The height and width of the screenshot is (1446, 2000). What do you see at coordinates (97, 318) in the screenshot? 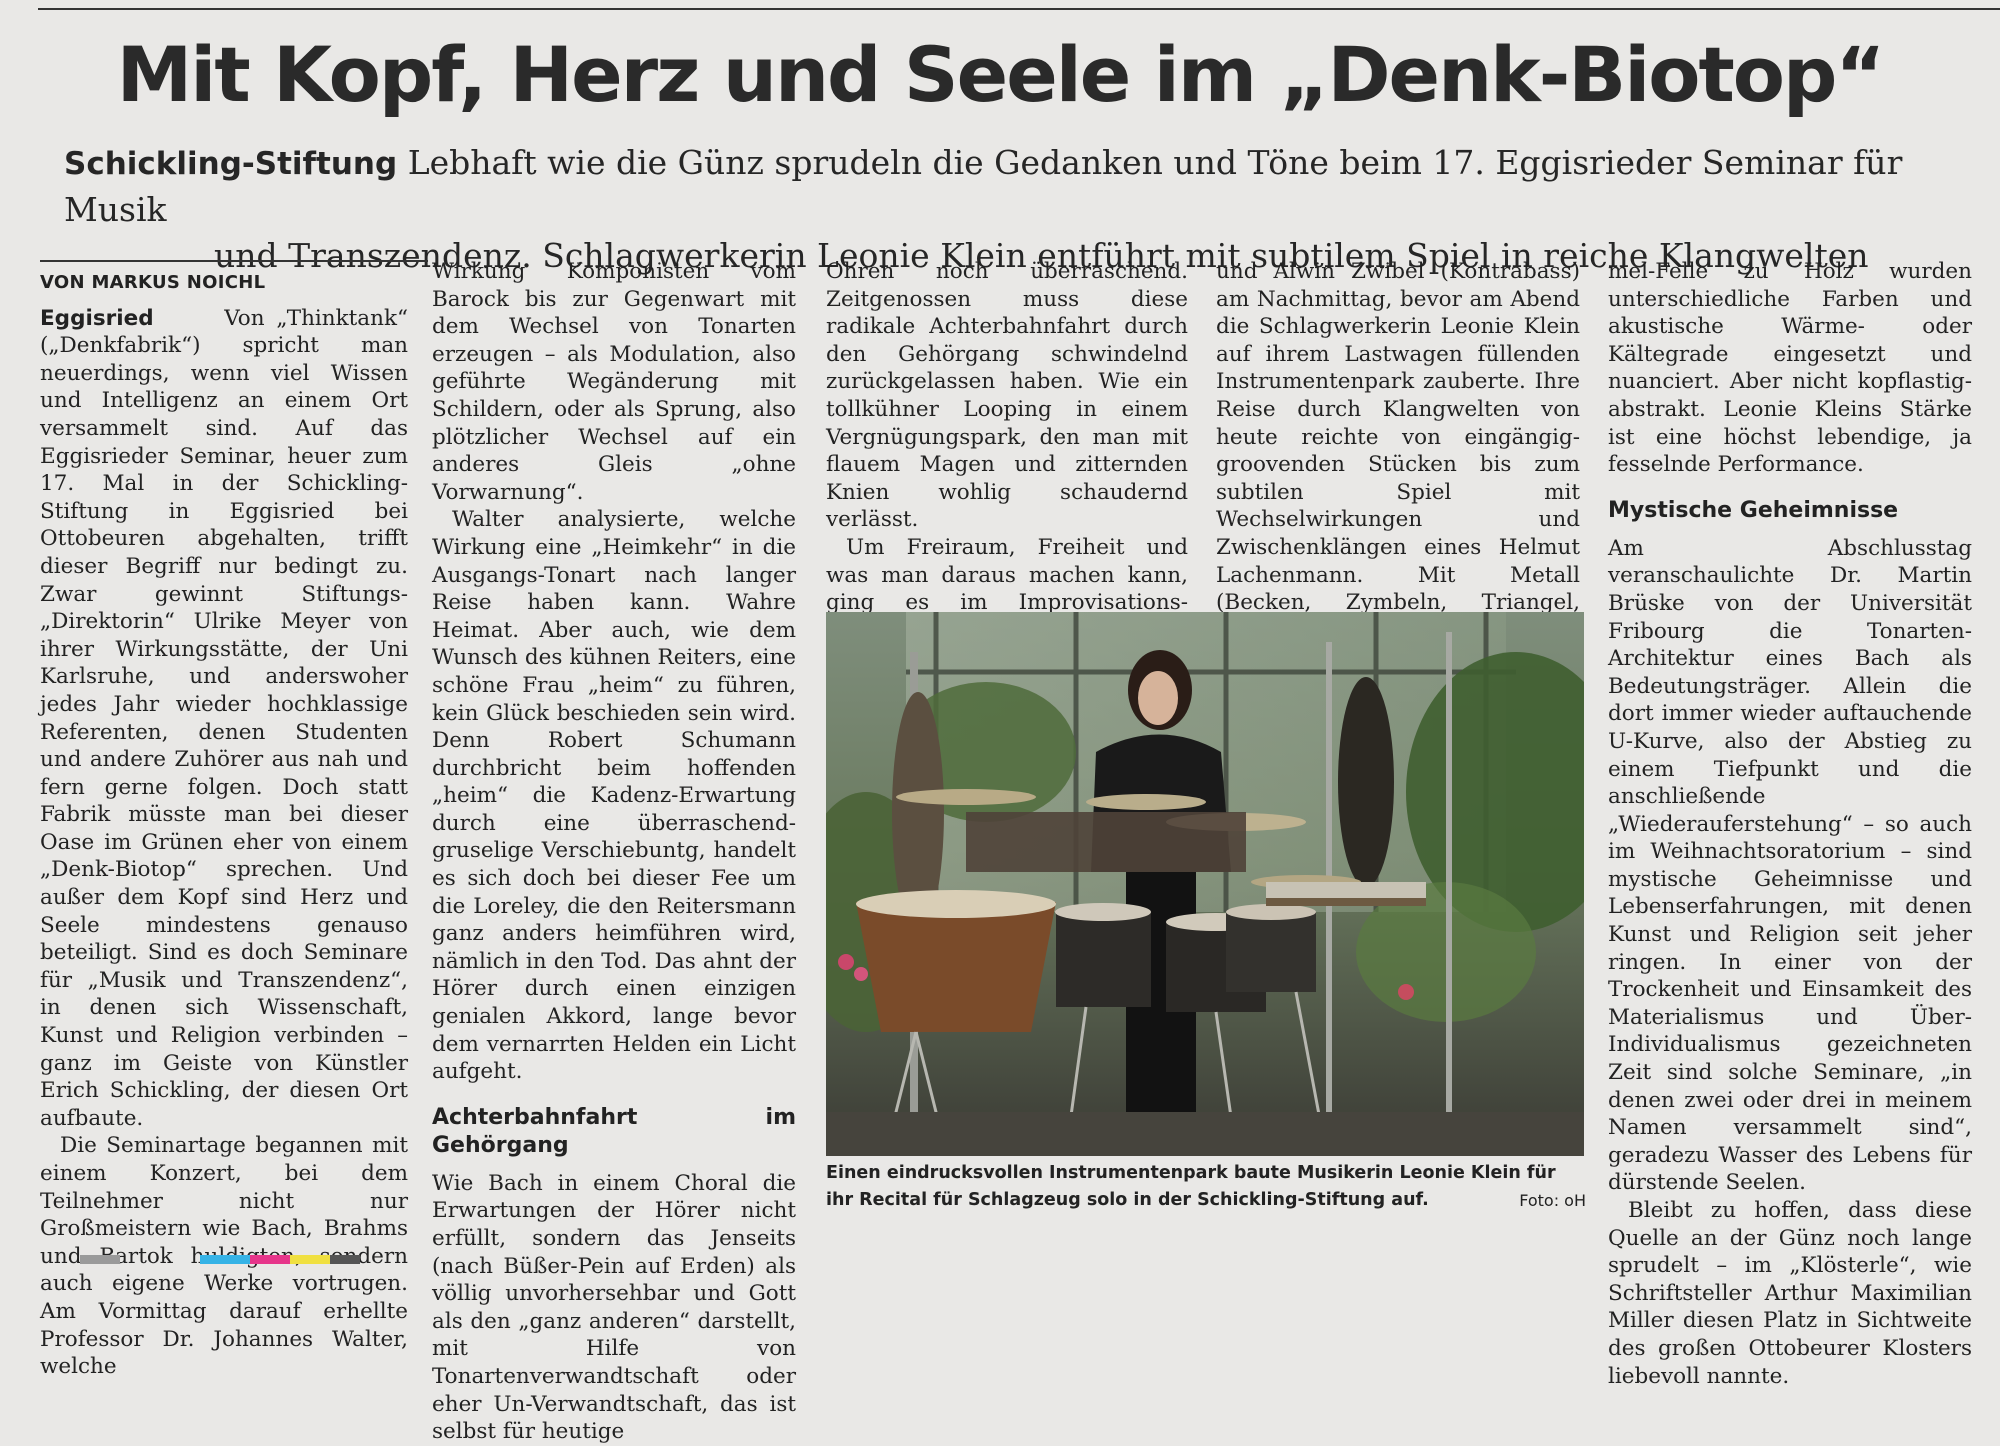
I see `dateline: Eggisried` at bounding box center [97, 318].